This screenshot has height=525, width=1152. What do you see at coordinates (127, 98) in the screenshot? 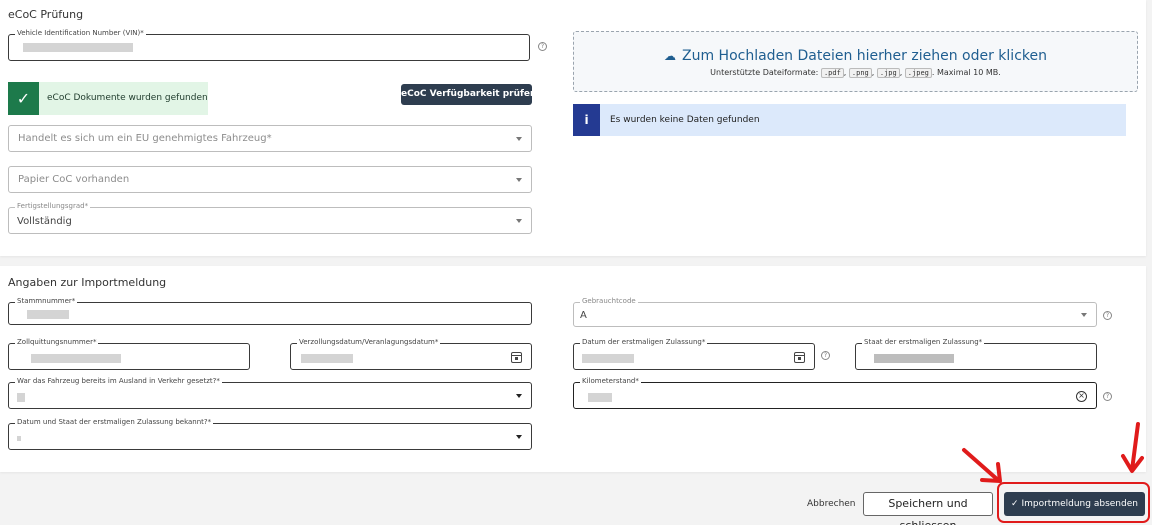
I see `ecoc-success-text: eCoC Dokumente wurden gefunden` at bounding box center [127, 98].